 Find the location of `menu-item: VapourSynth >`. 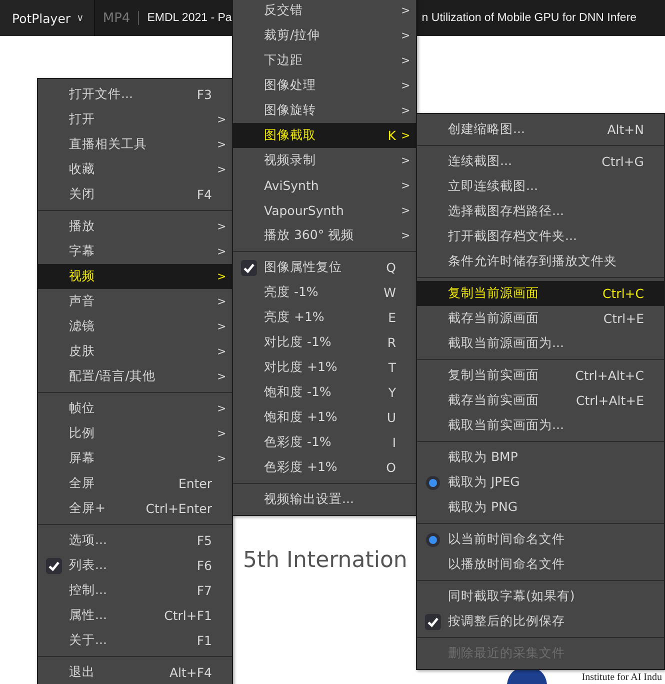

menu-item: VapourSynth > is located at coordinates (324, 210).